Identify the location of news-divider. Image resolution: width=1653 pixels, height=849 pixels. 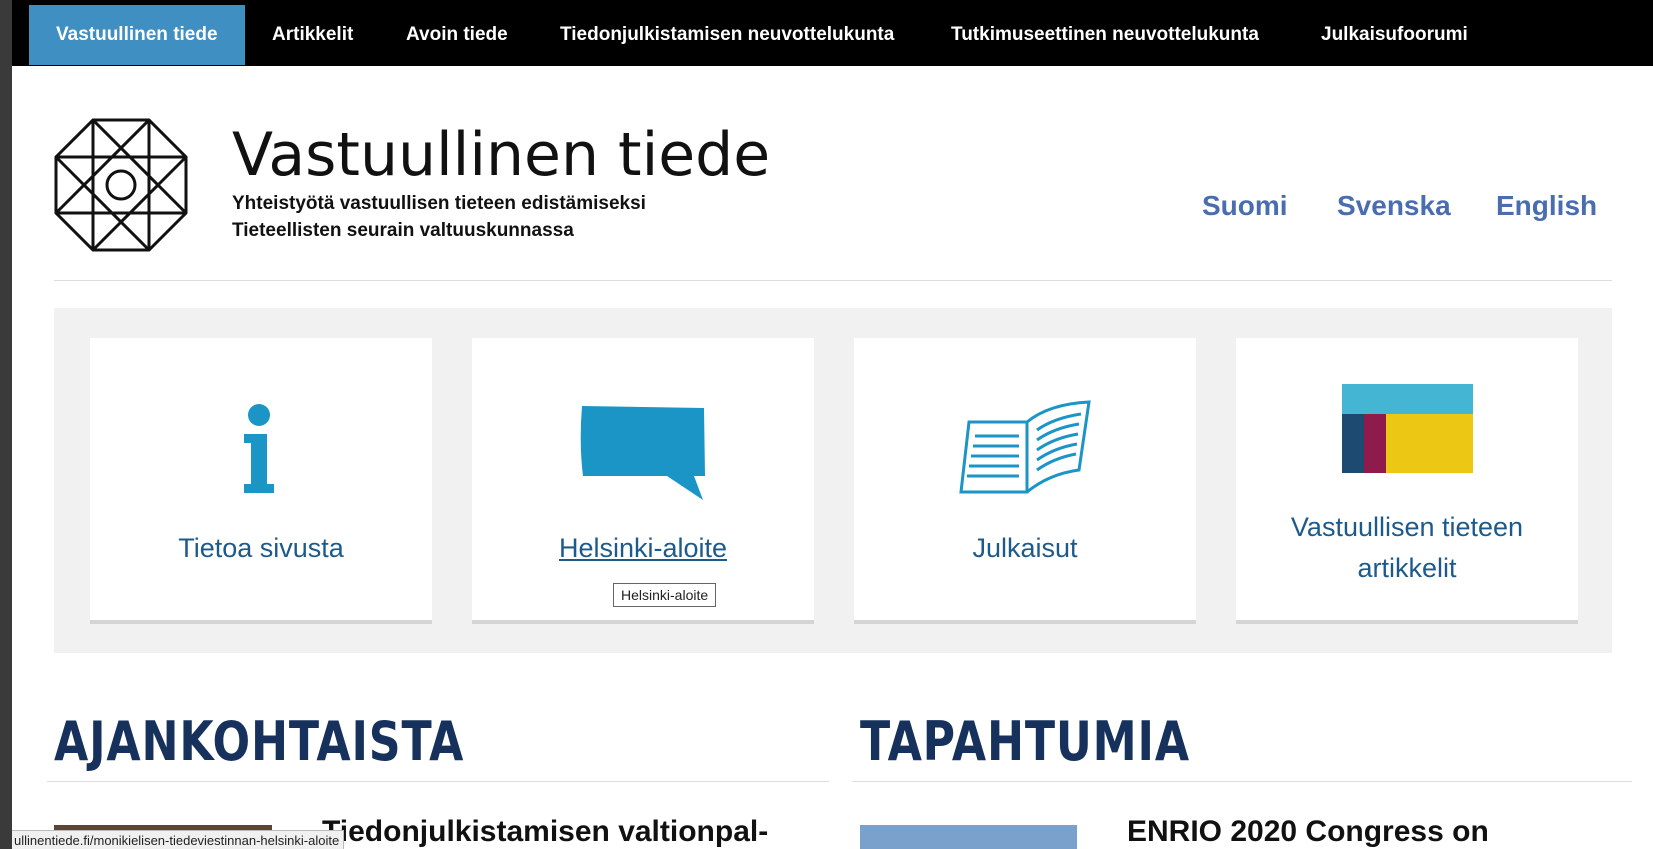
(438, 781).